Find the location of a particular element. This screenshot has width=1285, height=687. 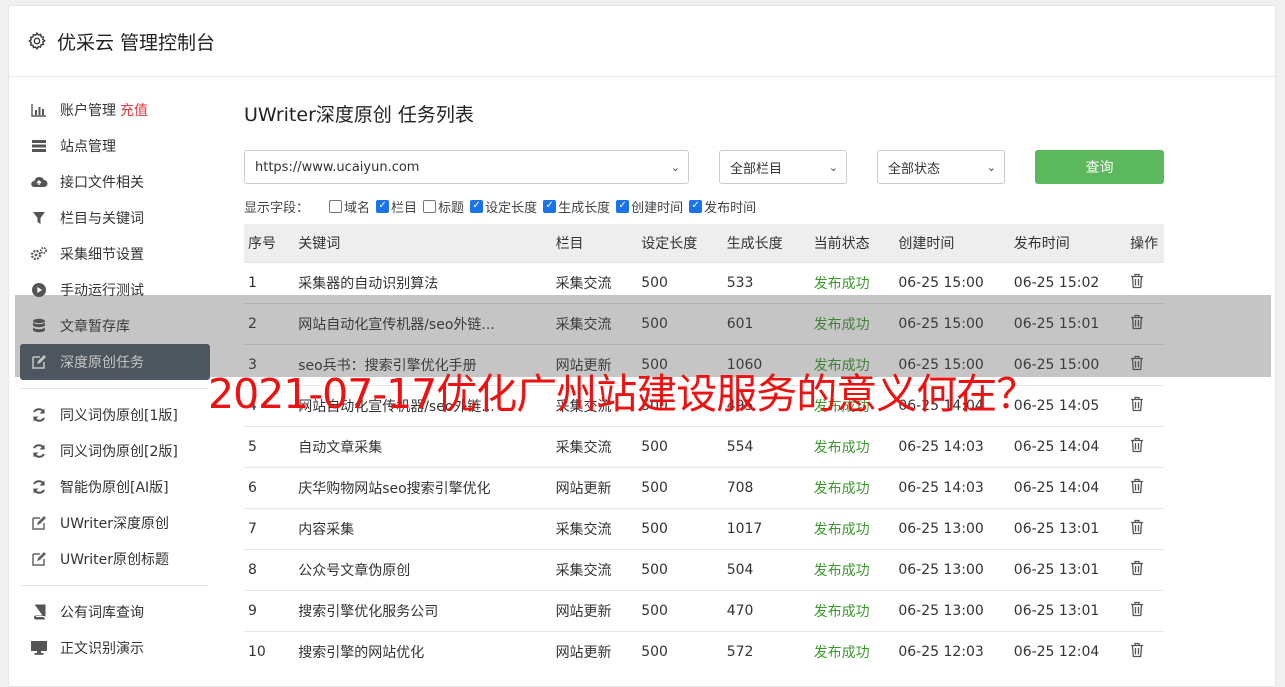

status-select: 全部状态 ⌄ is located at coordinates (941, 167).